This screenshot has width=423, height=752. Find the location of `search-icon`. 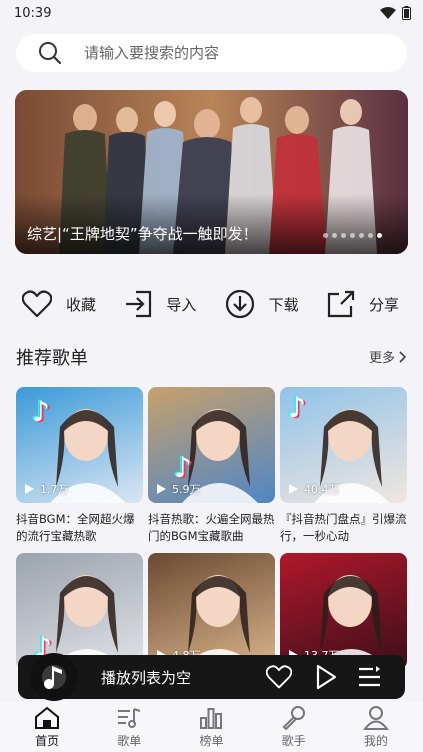

search-icon is located at coordinates (50, 53).